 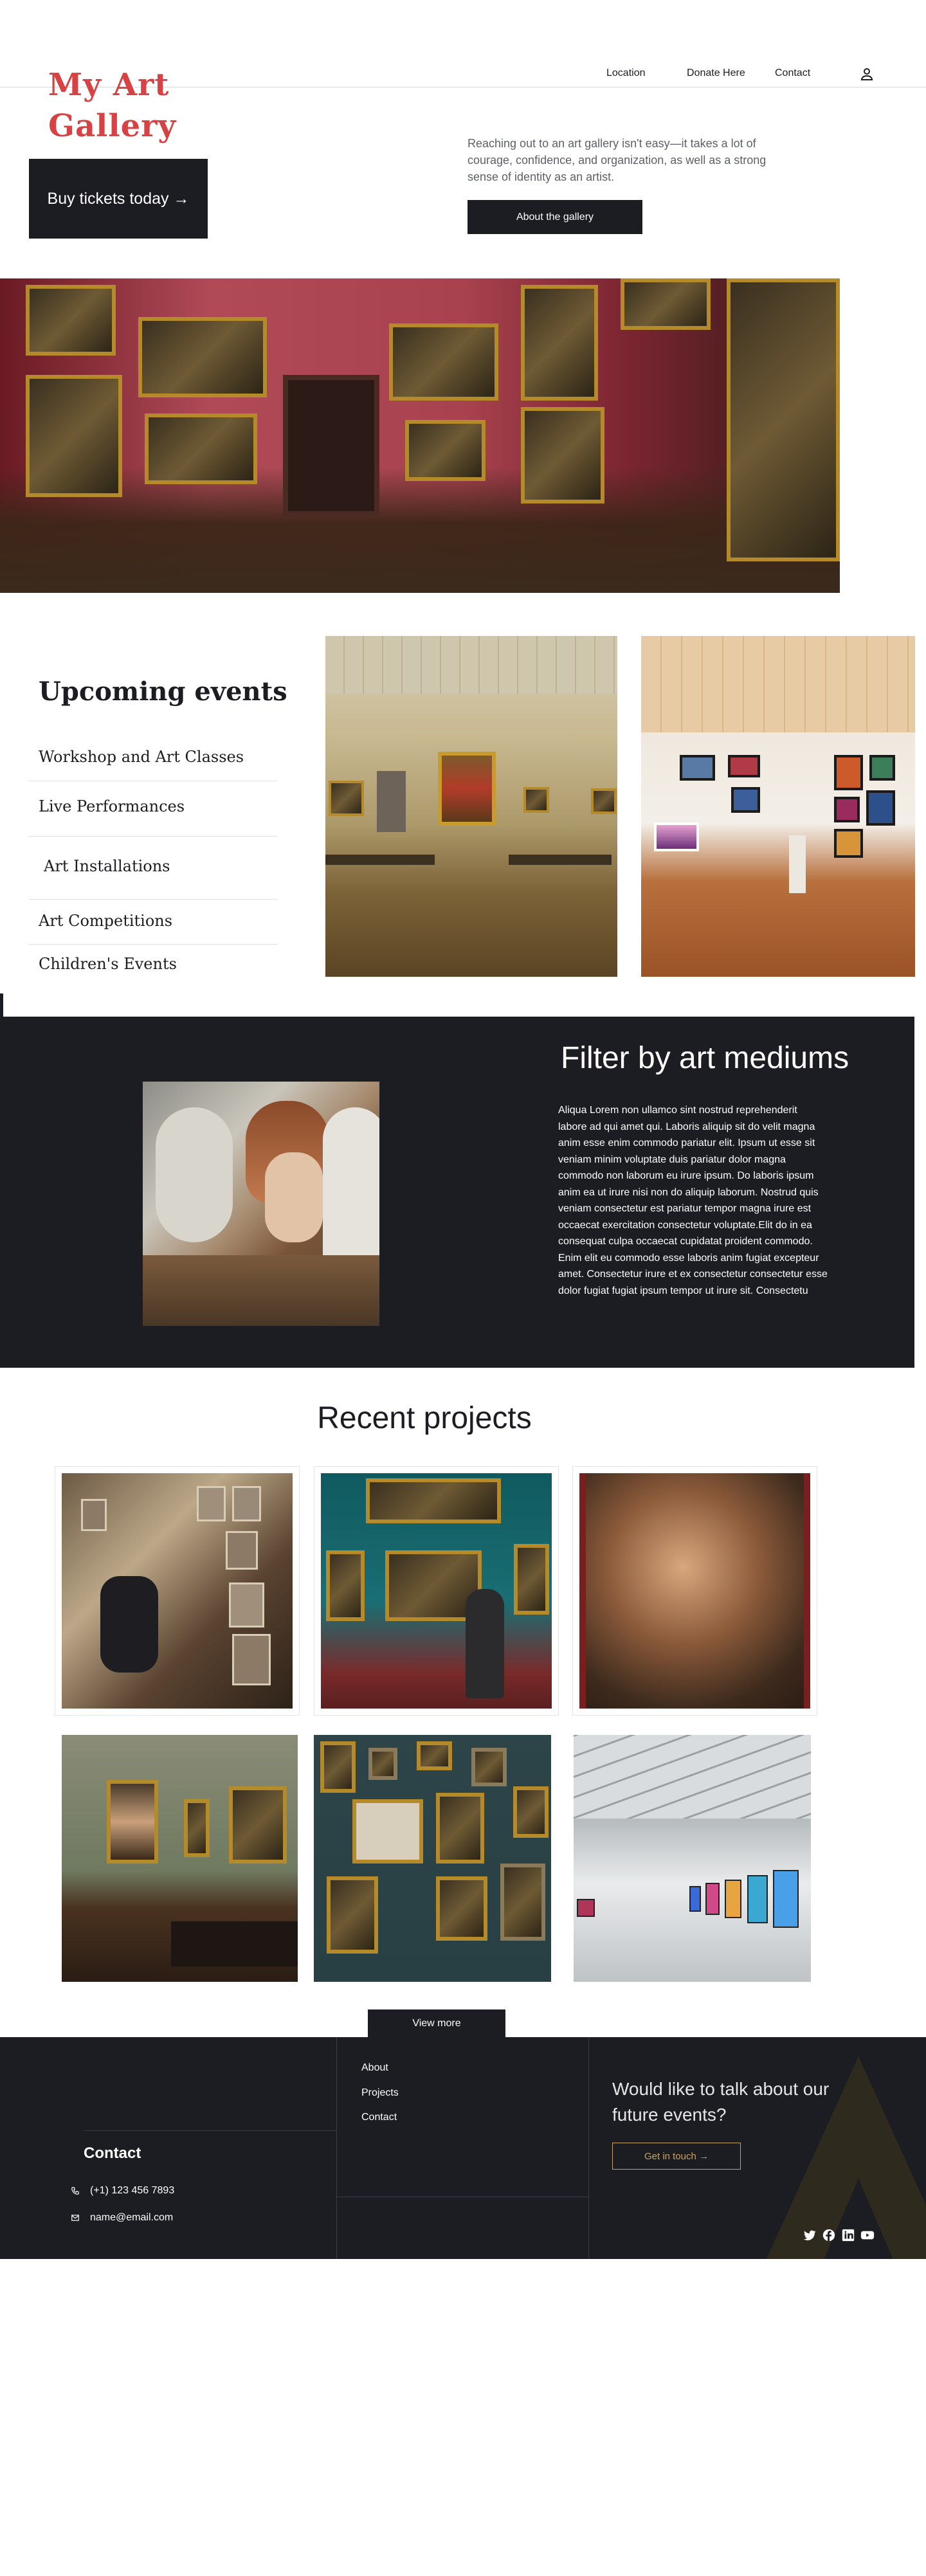 What do you see at coordinates (132, 2217) in the screenshot?
I see `email-address: name@email.com` at bounding box center [132, 2217].